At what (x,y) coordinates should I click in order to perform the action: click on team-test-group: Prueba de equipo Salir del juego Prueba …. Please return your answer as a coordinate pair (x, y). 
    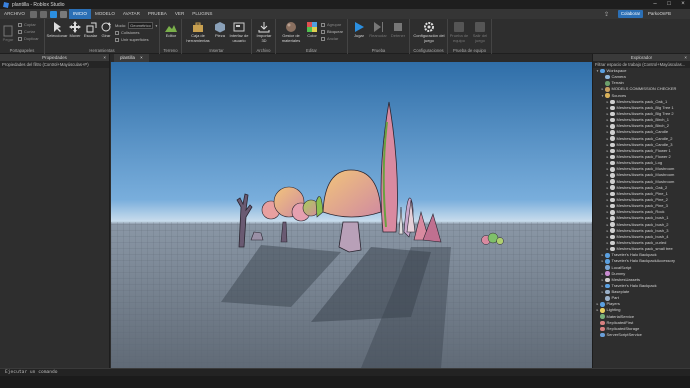
    Looking at the image, I should click on (470, 36).